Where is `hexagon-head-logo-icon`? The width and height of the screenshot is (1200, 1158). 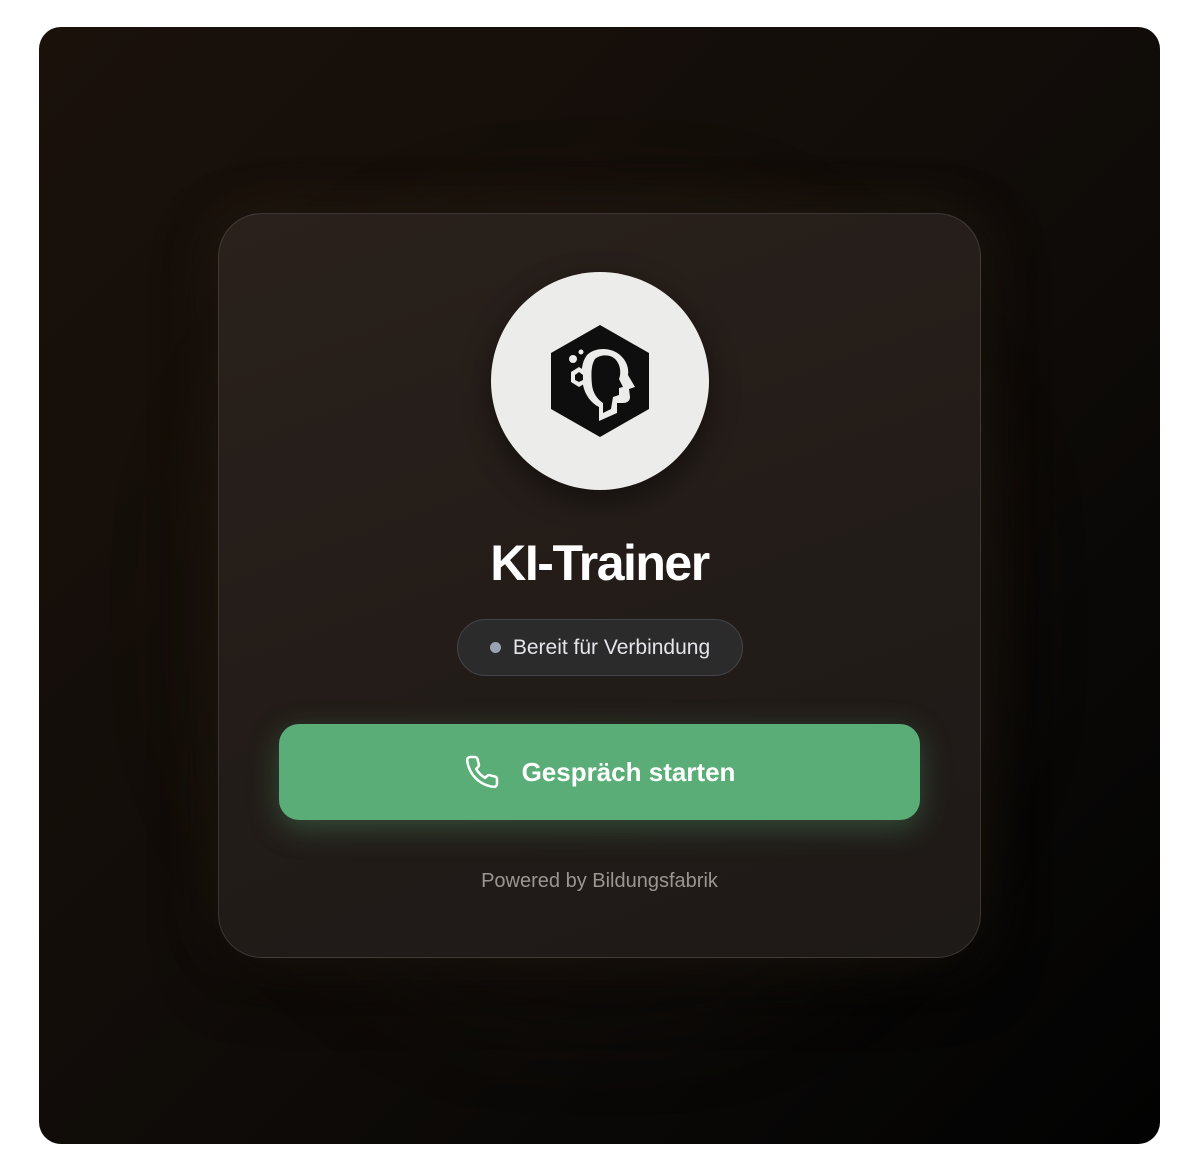 hexagon-head-logo-icon is located at coordinates (600, 381).